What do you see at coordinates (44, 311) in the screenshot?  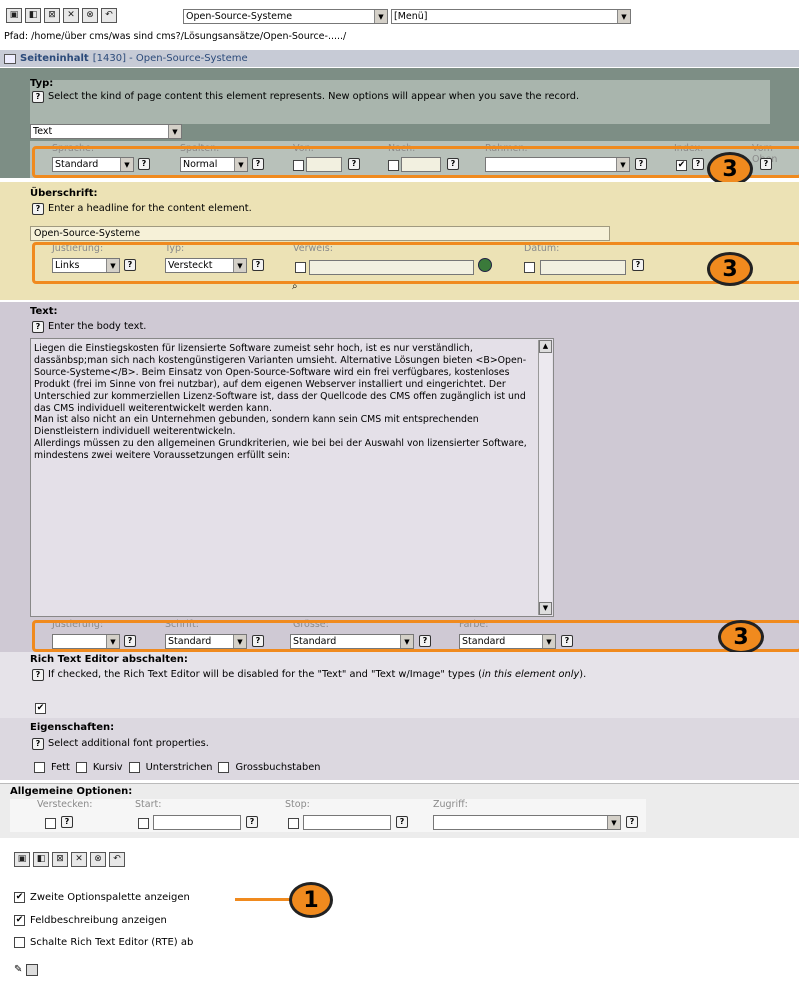 I see `text-label: Text:` at bounding box center [44, 311].